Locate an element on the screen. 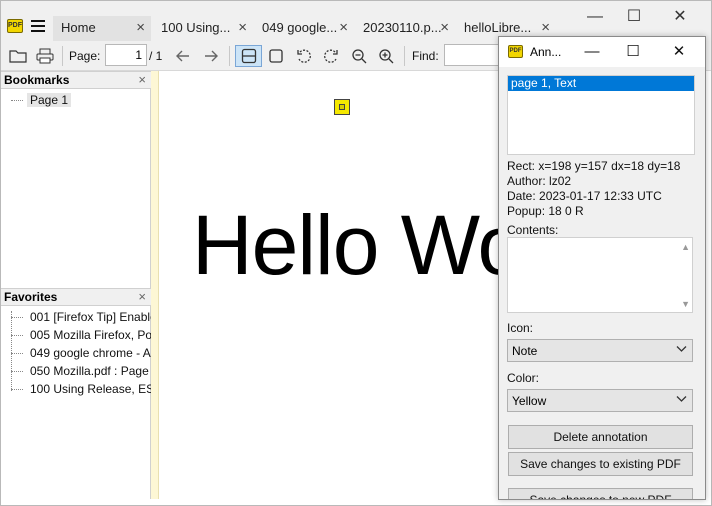 This screenshot has width=712, height=506. annotation-popup: Popup: 18 0 R is located at coordinates (545, 211).